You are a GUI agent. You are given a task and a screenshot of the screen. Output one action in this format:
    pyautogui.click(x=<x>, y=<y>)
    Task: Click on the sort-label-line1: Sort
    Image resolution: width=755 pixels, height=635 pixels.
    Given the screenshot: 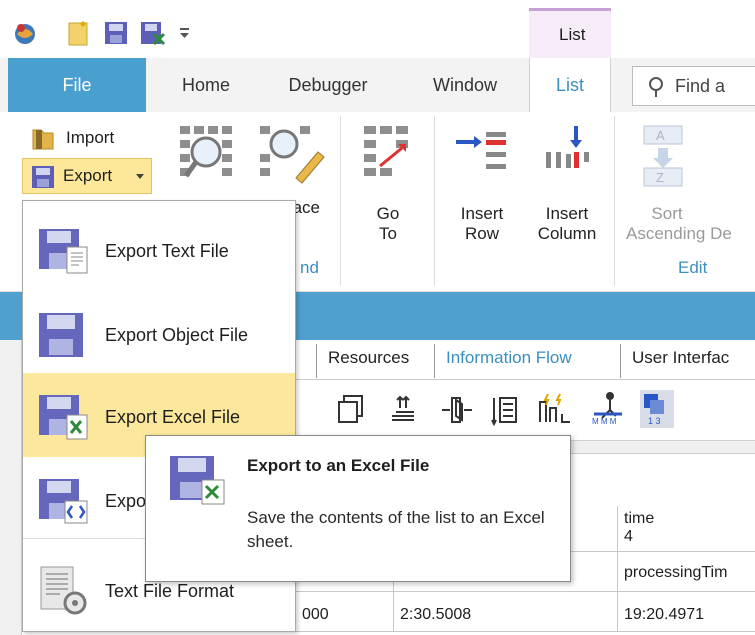 What is the action you would take?
    pyautogui.click(x=667, y=213)
    